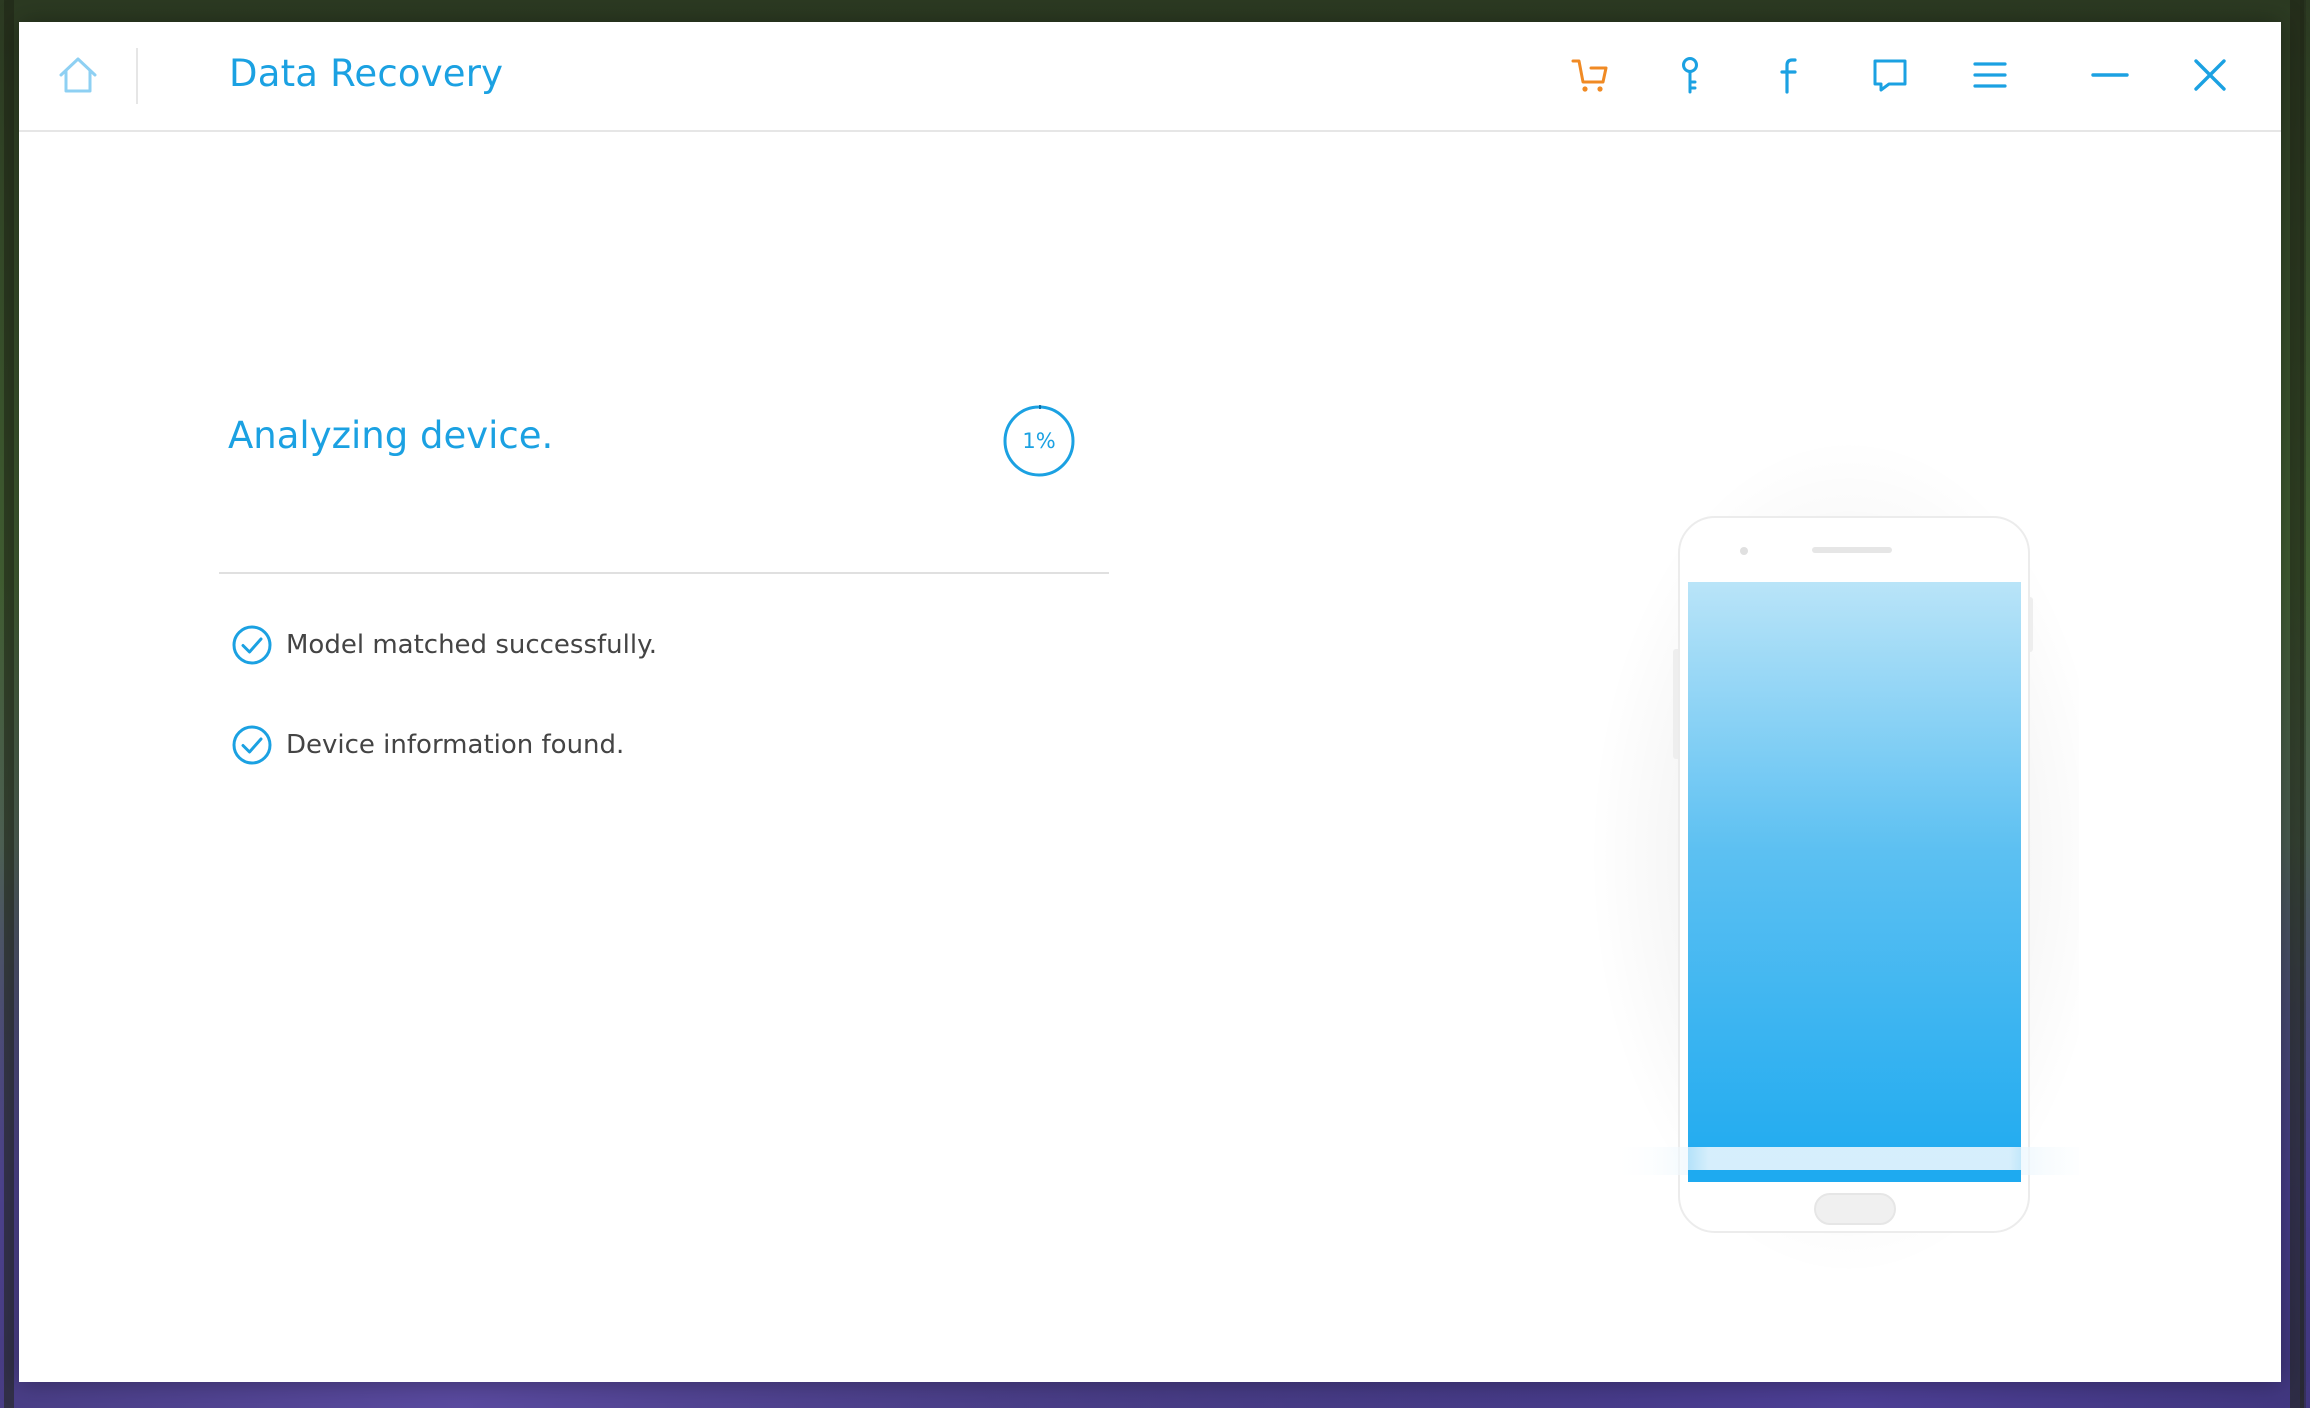 Image resolution: width=2310 pixels, height=1408 pixels. Describe the element at coordinates (664, 573) in the screenshot. I see `section-divider` at that location.